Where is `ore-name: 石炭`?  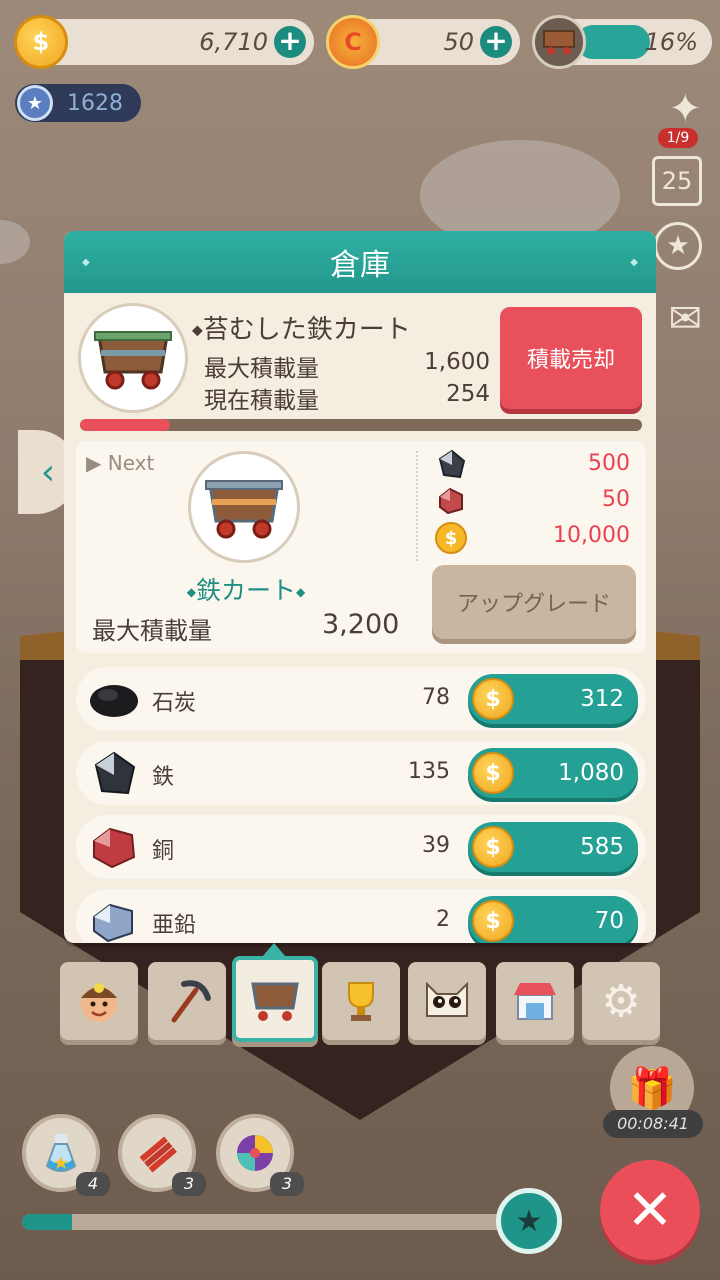
ore-name: 石炭 is located at coordinates (174, 703).